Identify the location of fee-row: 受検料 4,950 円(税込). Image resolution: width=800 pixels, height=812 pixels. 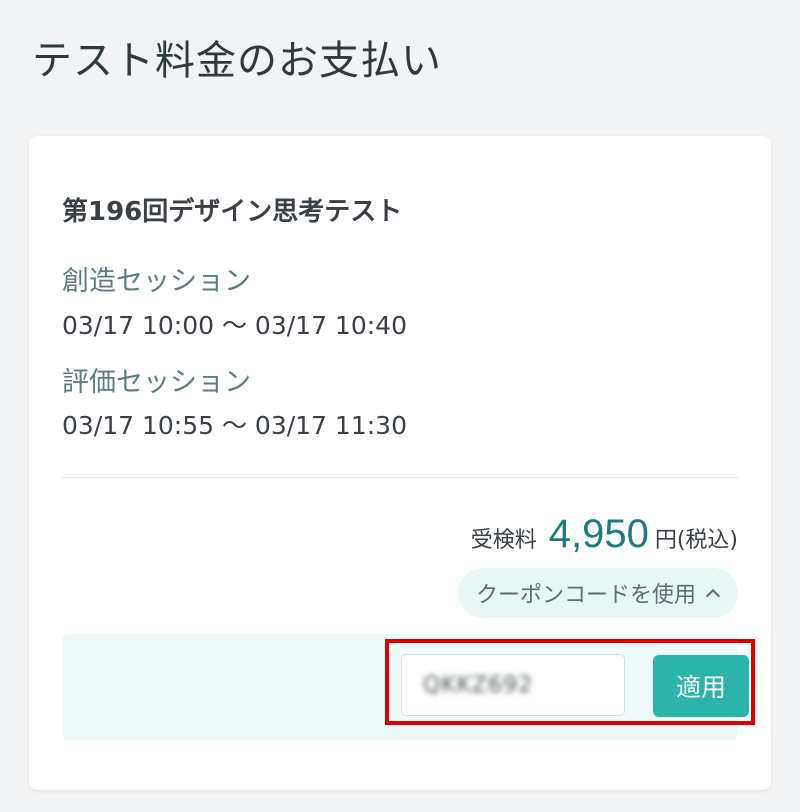
(604, 534).